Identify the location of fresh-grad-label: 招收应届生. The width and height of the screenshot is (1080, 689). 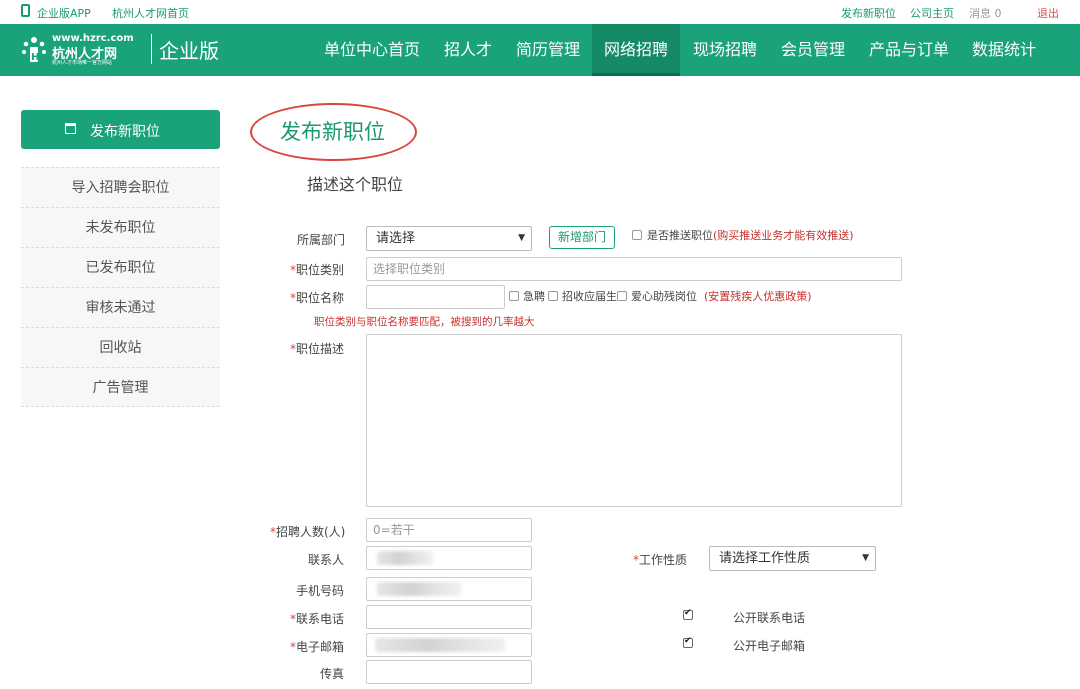
(589, 296).